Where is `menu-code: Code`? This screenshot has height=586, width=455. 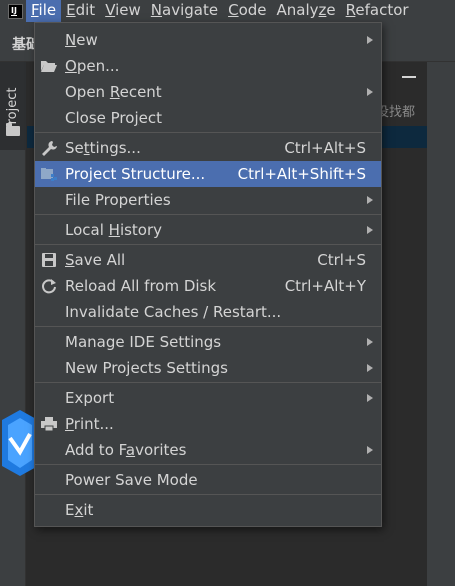
menu-code: Code is located at coordinates (247, 11).